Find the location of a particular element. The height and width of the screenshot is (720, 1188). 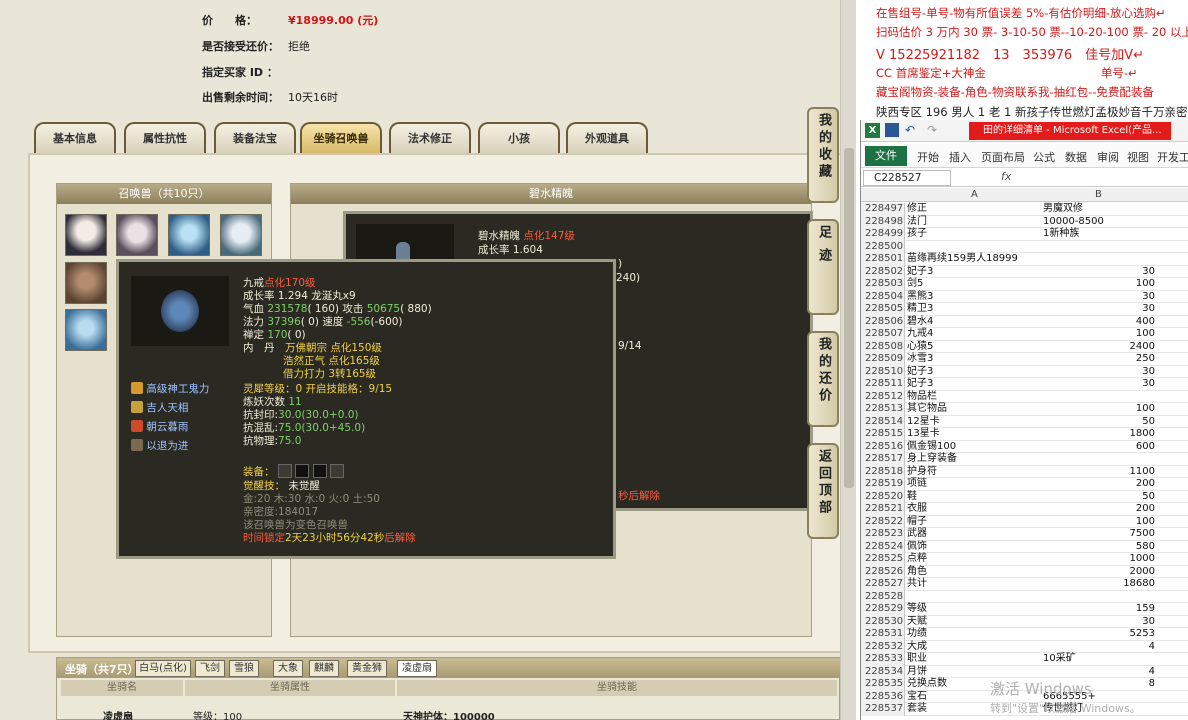

excel-row: 228526 角色 2000 is located at coordinates (1024, 572).